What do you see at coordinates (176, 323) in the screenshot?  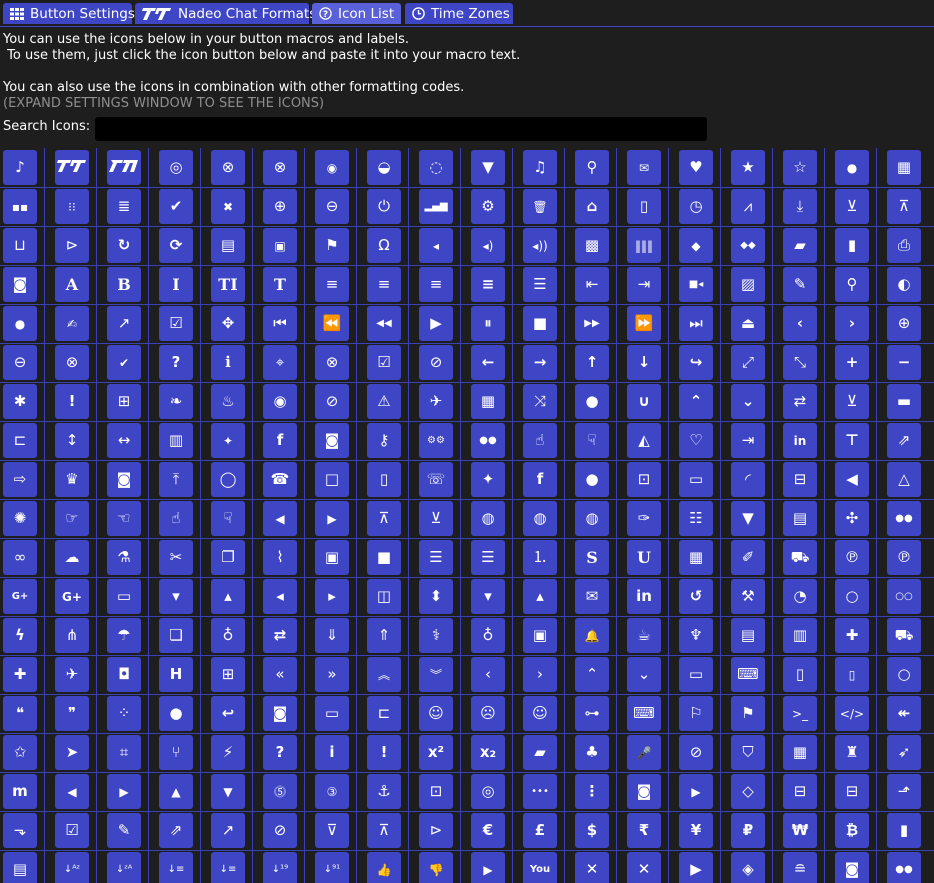 I see `check-square-icon-button: ☑` at bounding box center [176, 323].